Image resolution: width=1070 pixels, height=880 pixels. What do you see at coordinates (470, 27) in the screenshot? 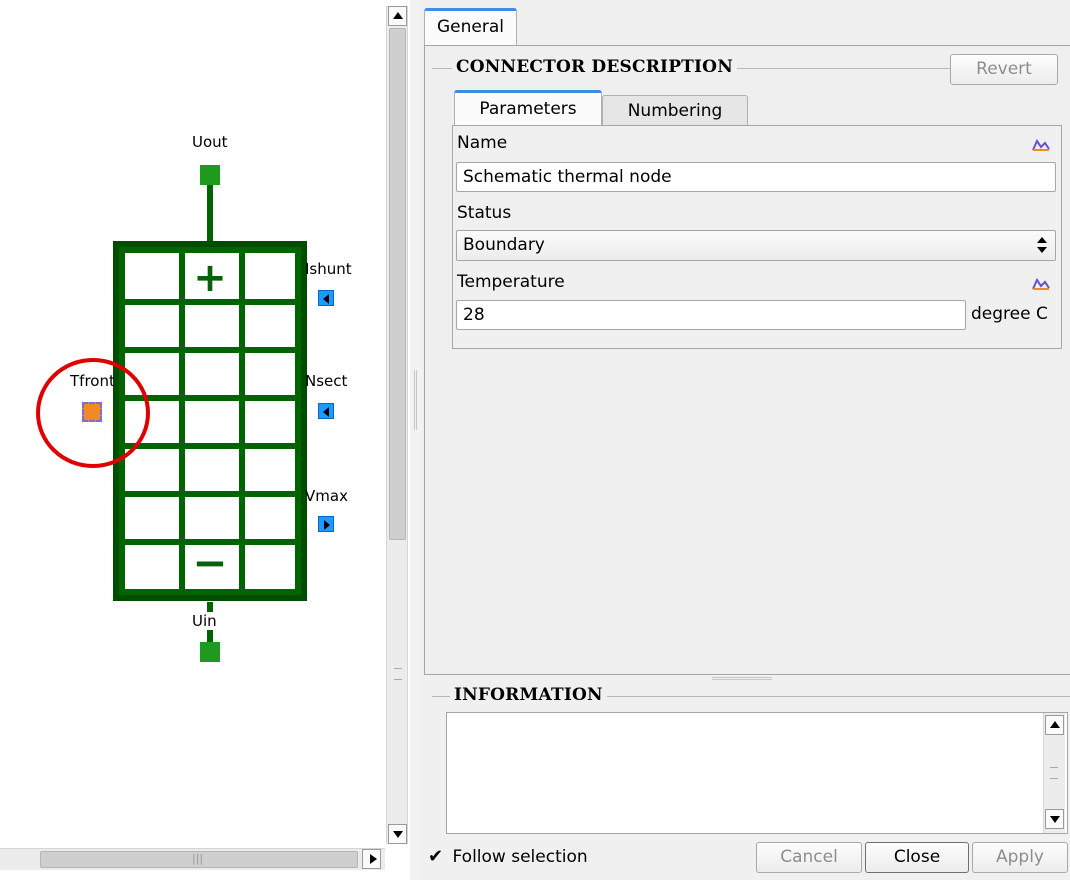
I see `tab-general: General` at bounding box center [470, 27].